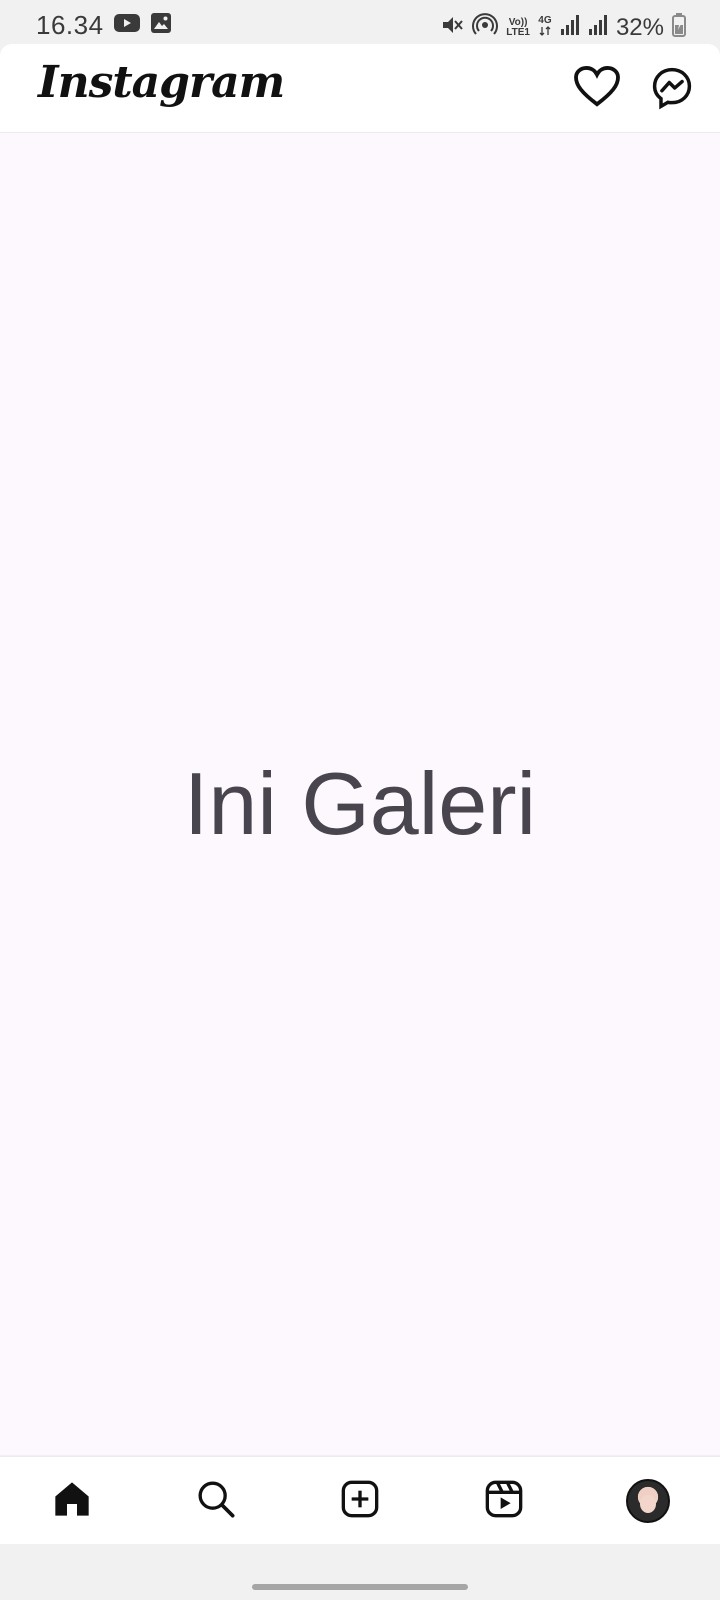 This screenshot has height=1600, width=720. What do you see at coordinates (70, 25) in the screenshot?
I see `status-time: 16.34` at bounding box center [70, 25].